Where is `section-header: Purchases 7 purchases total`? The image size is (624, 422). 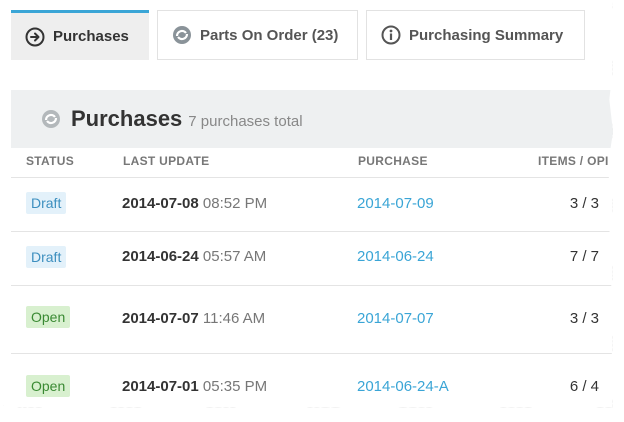
section-header: Purchases 7 purchases total is located at coordinates (312, 119).